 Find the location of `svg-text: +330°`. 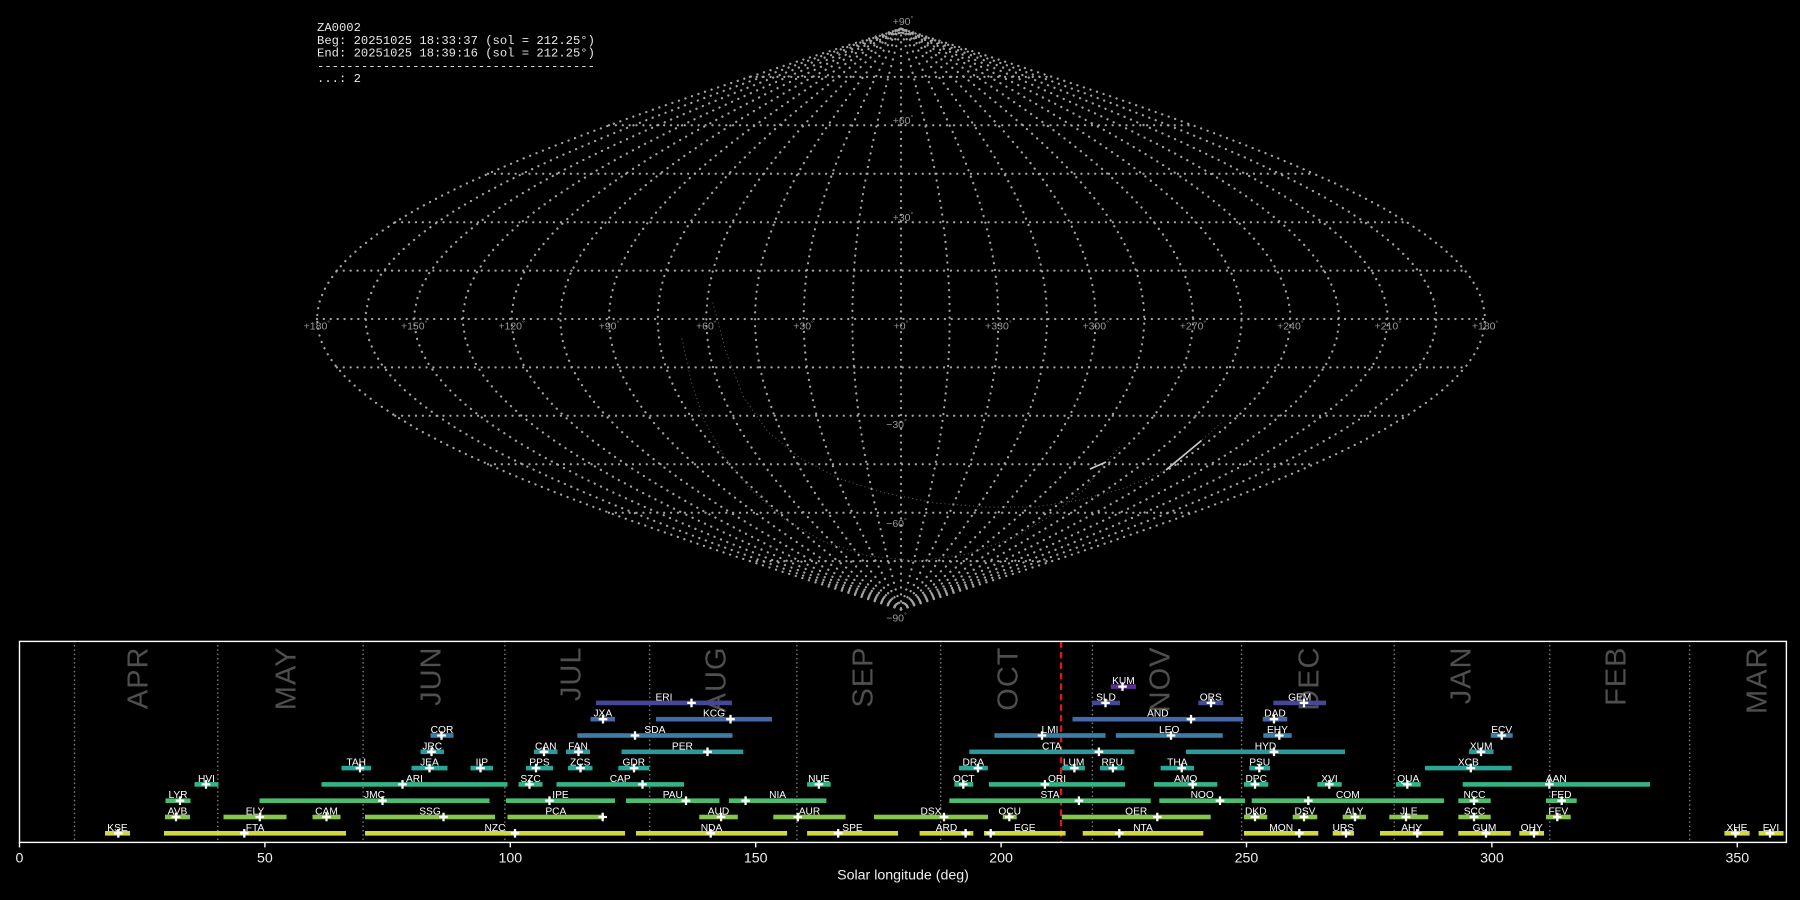

svg-text: +330° is located at coordinates (998, 326).